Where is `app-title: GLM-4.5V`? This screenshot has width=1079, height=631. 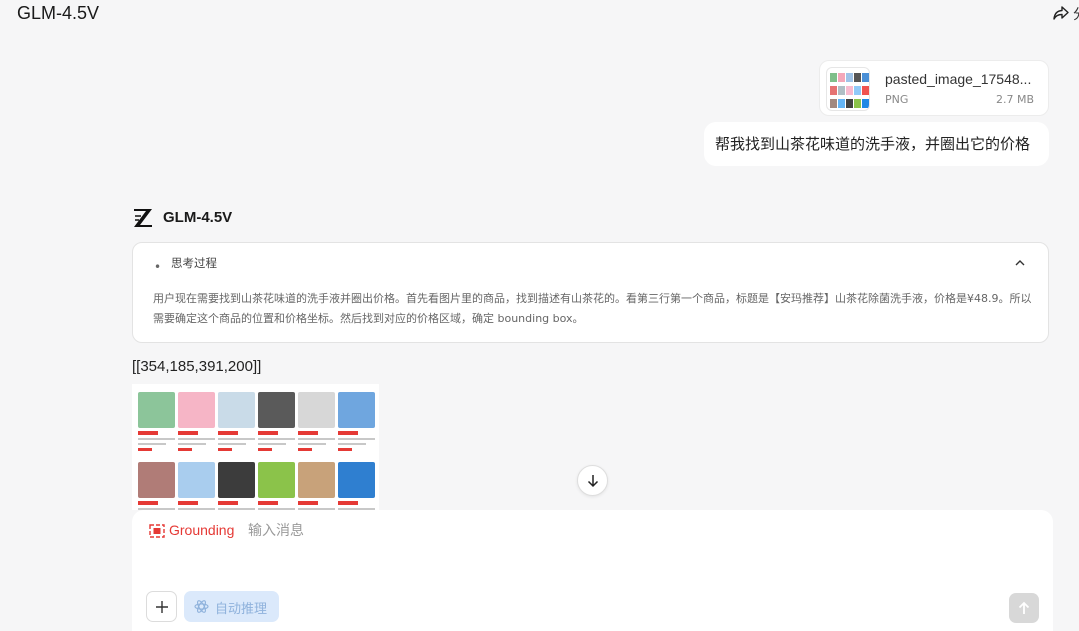 app-title: GLM-4.5V is located at coordinates (58, 13).